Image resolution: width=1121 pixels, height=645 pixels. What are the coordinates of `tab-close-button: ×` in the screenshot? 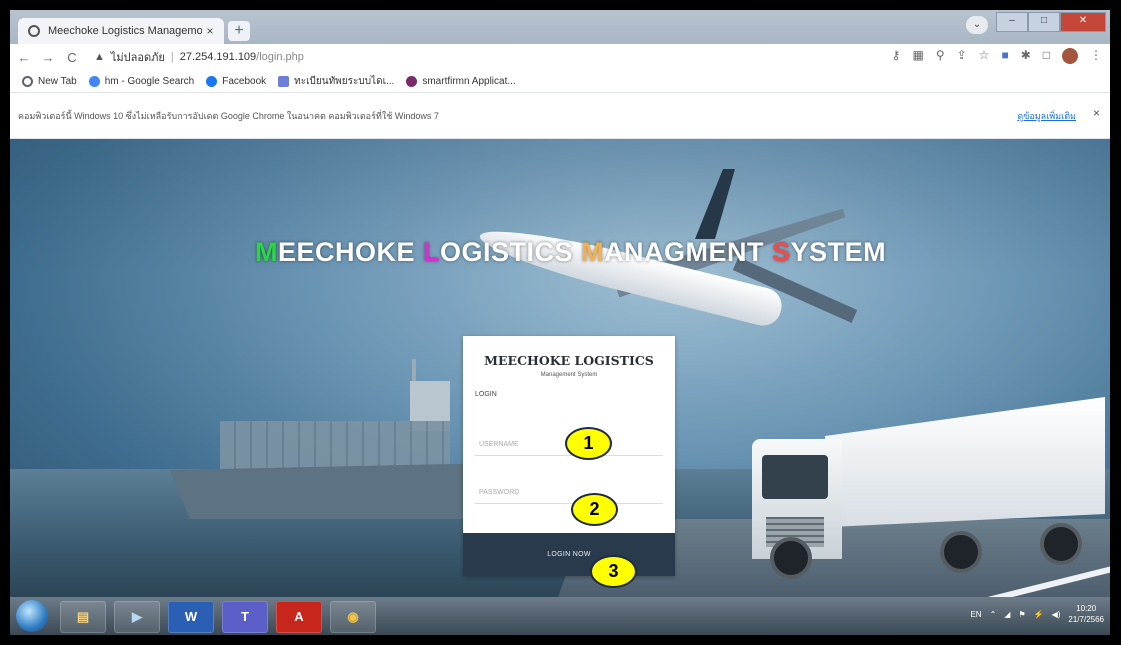 It's located at (210, 31).